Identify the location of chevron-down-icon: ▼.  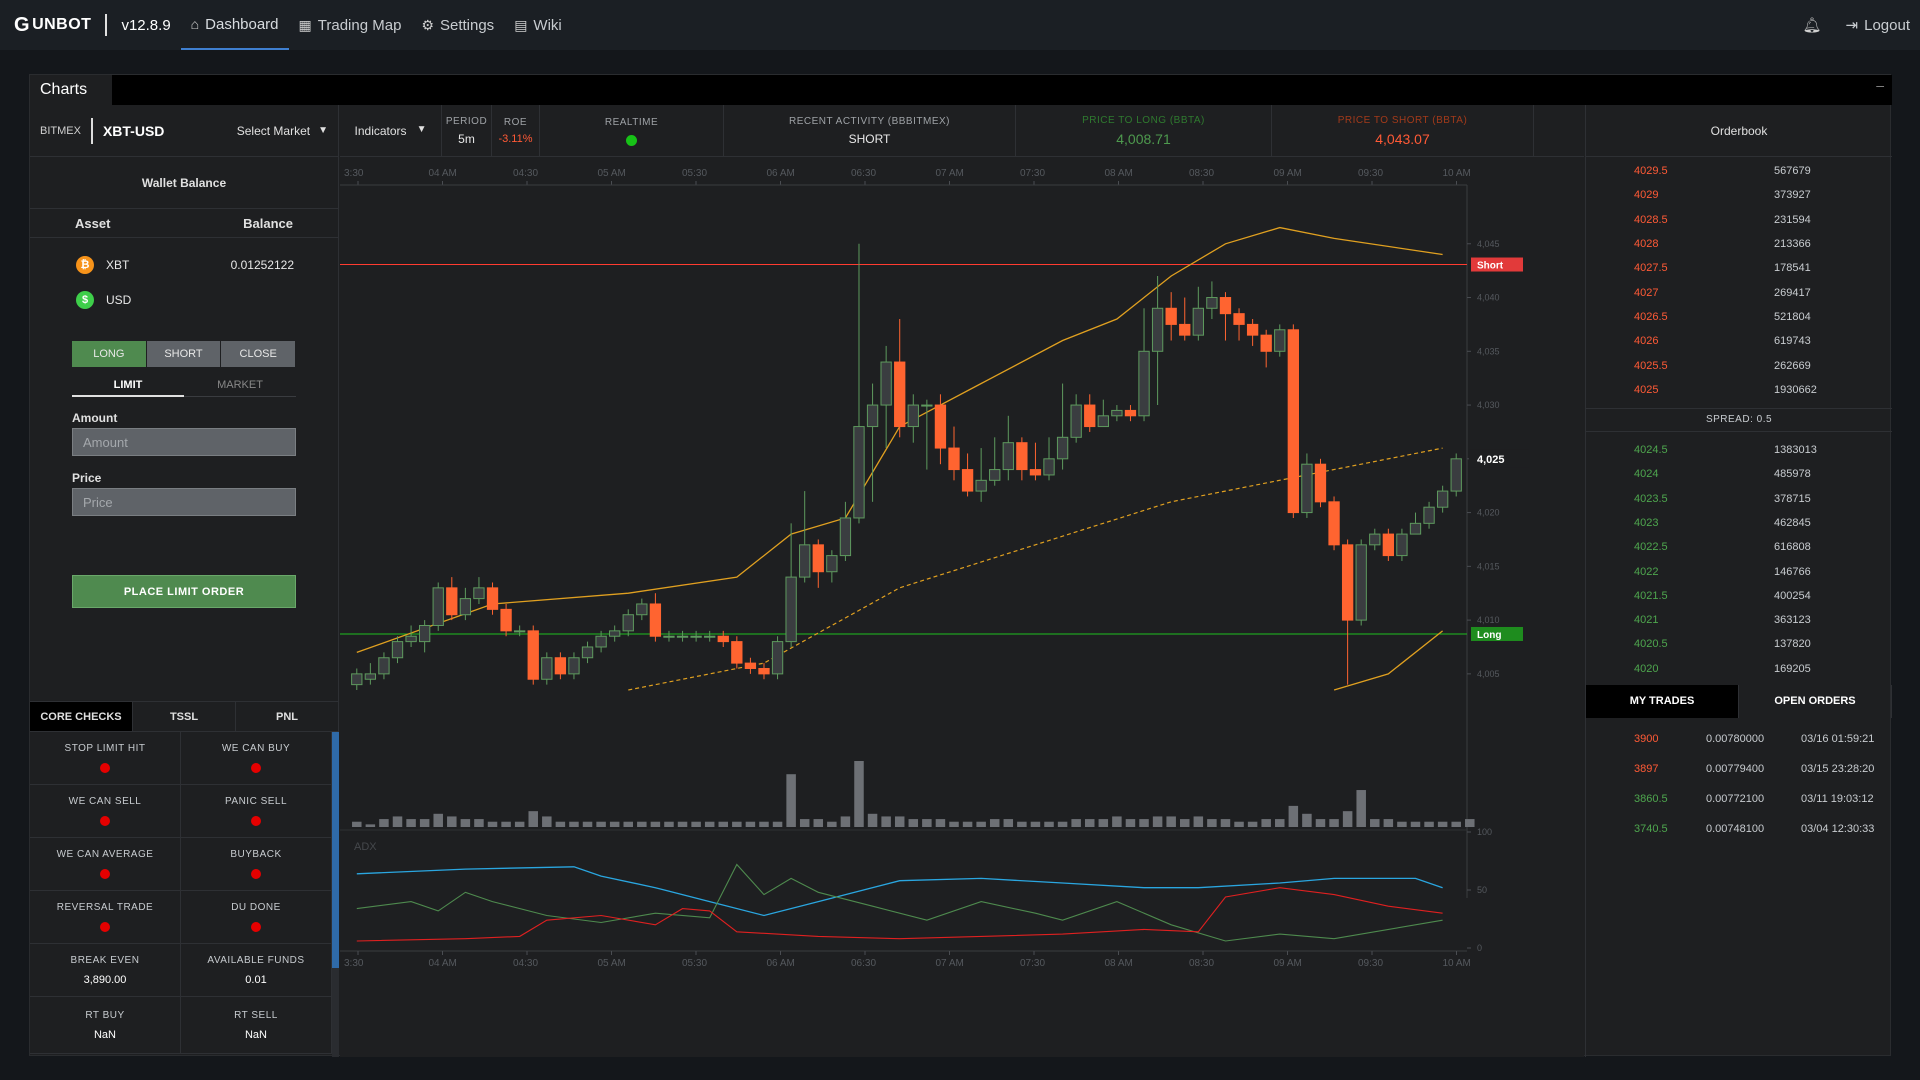
(323, 130).